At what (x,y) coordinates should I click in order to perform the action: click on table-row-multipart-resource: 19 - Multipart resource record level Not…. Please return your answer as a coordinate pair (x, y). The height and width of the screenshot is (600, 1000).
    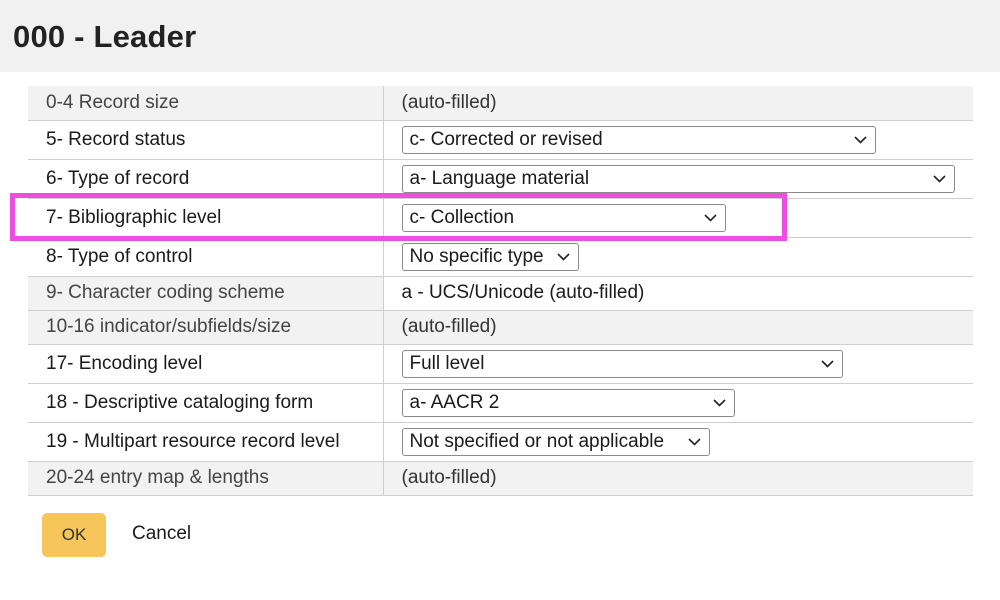
    Looking at the image, I should click on (500, 441).